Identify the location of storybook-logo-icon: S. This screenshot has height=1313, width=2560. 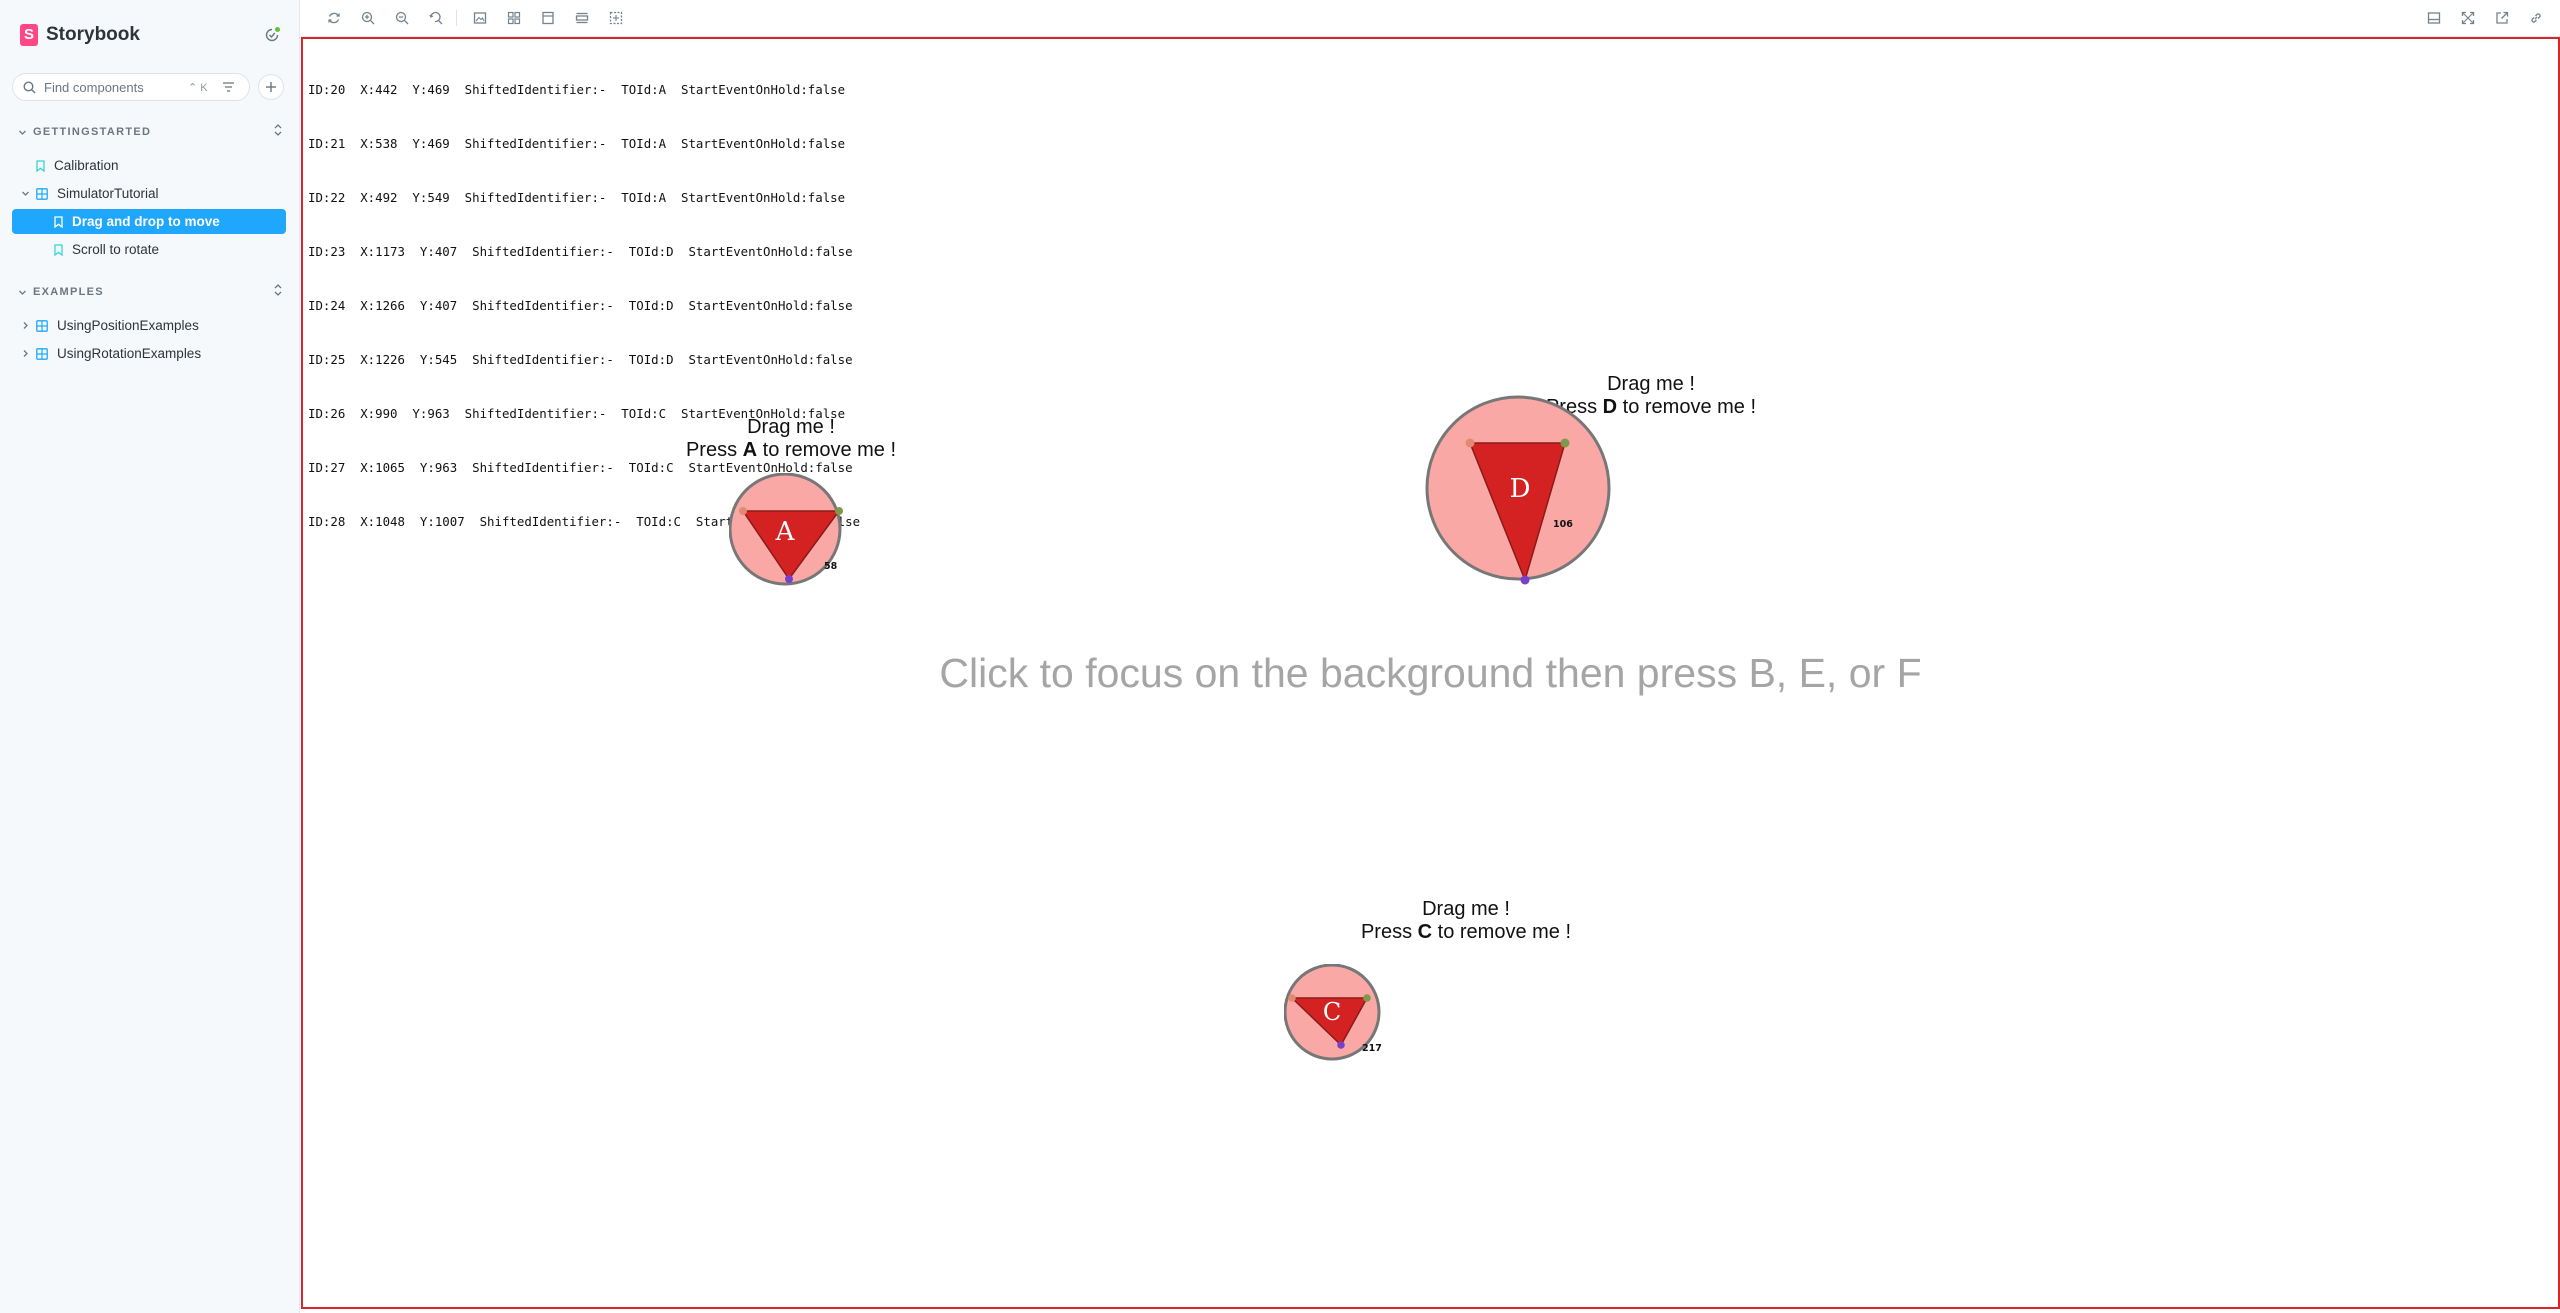
(29, 35).